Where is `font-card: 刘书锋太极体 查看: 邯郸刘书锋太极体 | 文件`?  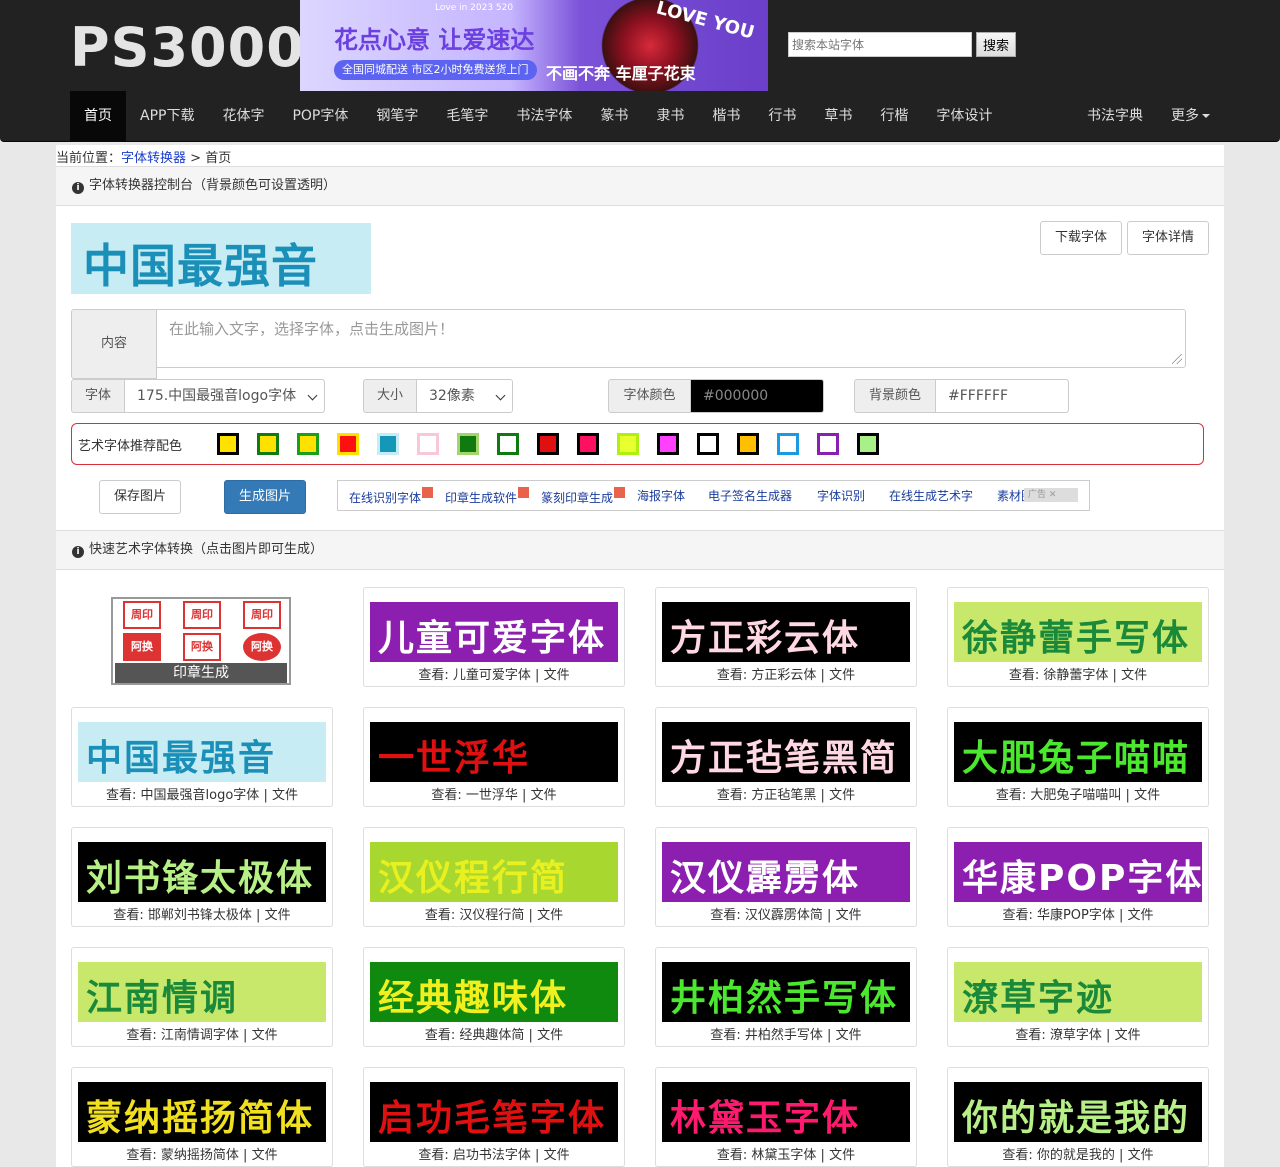 font-card: 刘书锋太极体 查看: 邯郸刘书锋太极体 | 文件 is located at coordinates (202, 877).